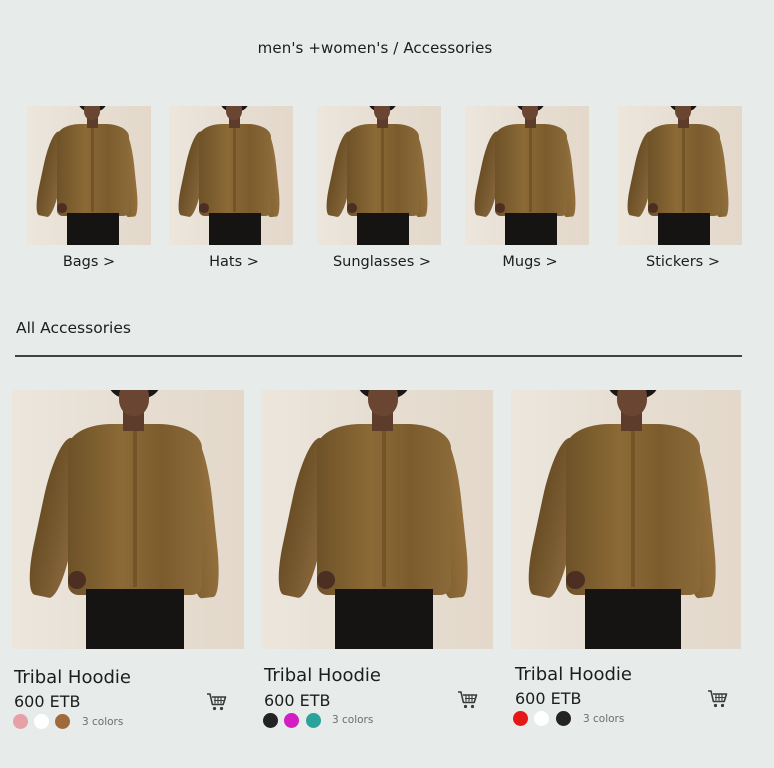  Describe the element at coordinates (683, 262) in the screenshot. I see `category-link-stickers: Stickers >` at that location.